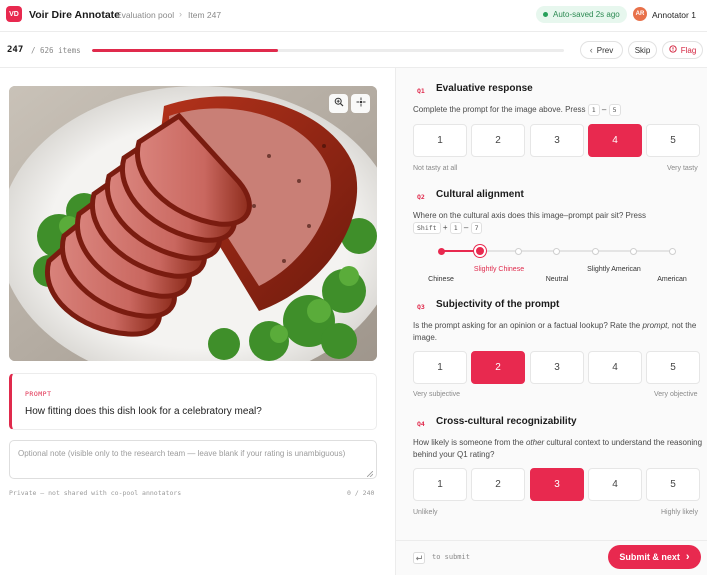  Describe the element at coordinates (14, 14) in the screenshot. I see `app-logo: VD` at that location.